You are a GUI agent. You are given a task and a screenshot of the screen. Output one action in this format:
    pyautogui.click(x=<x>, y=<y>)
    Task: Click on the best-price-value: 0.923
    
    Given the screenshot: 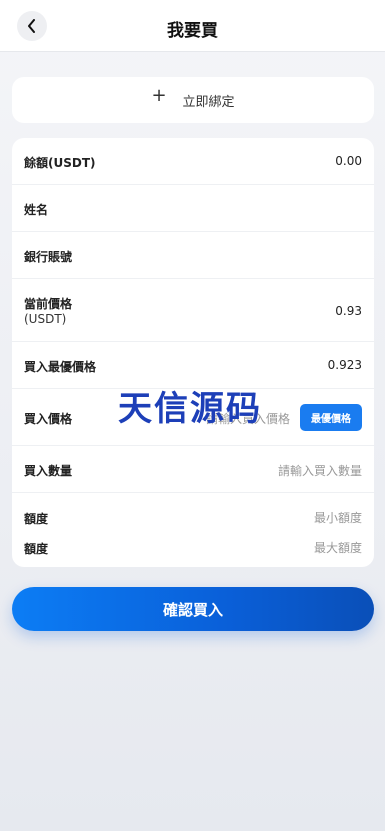 What is the action you would take?
    pyautogui.click(x=344, y=365)
    